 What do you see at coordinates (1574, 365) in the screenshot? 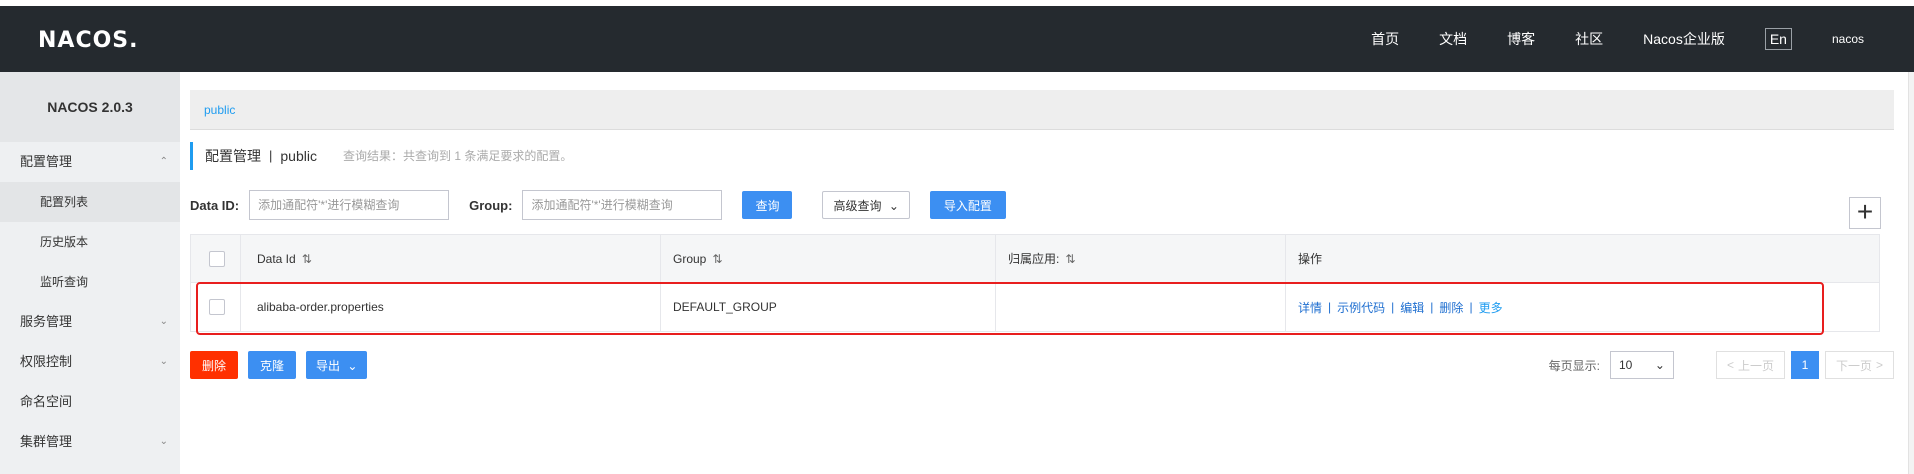
I see `per-page-label: 每页显示:` at bounding box center [1574, 365].